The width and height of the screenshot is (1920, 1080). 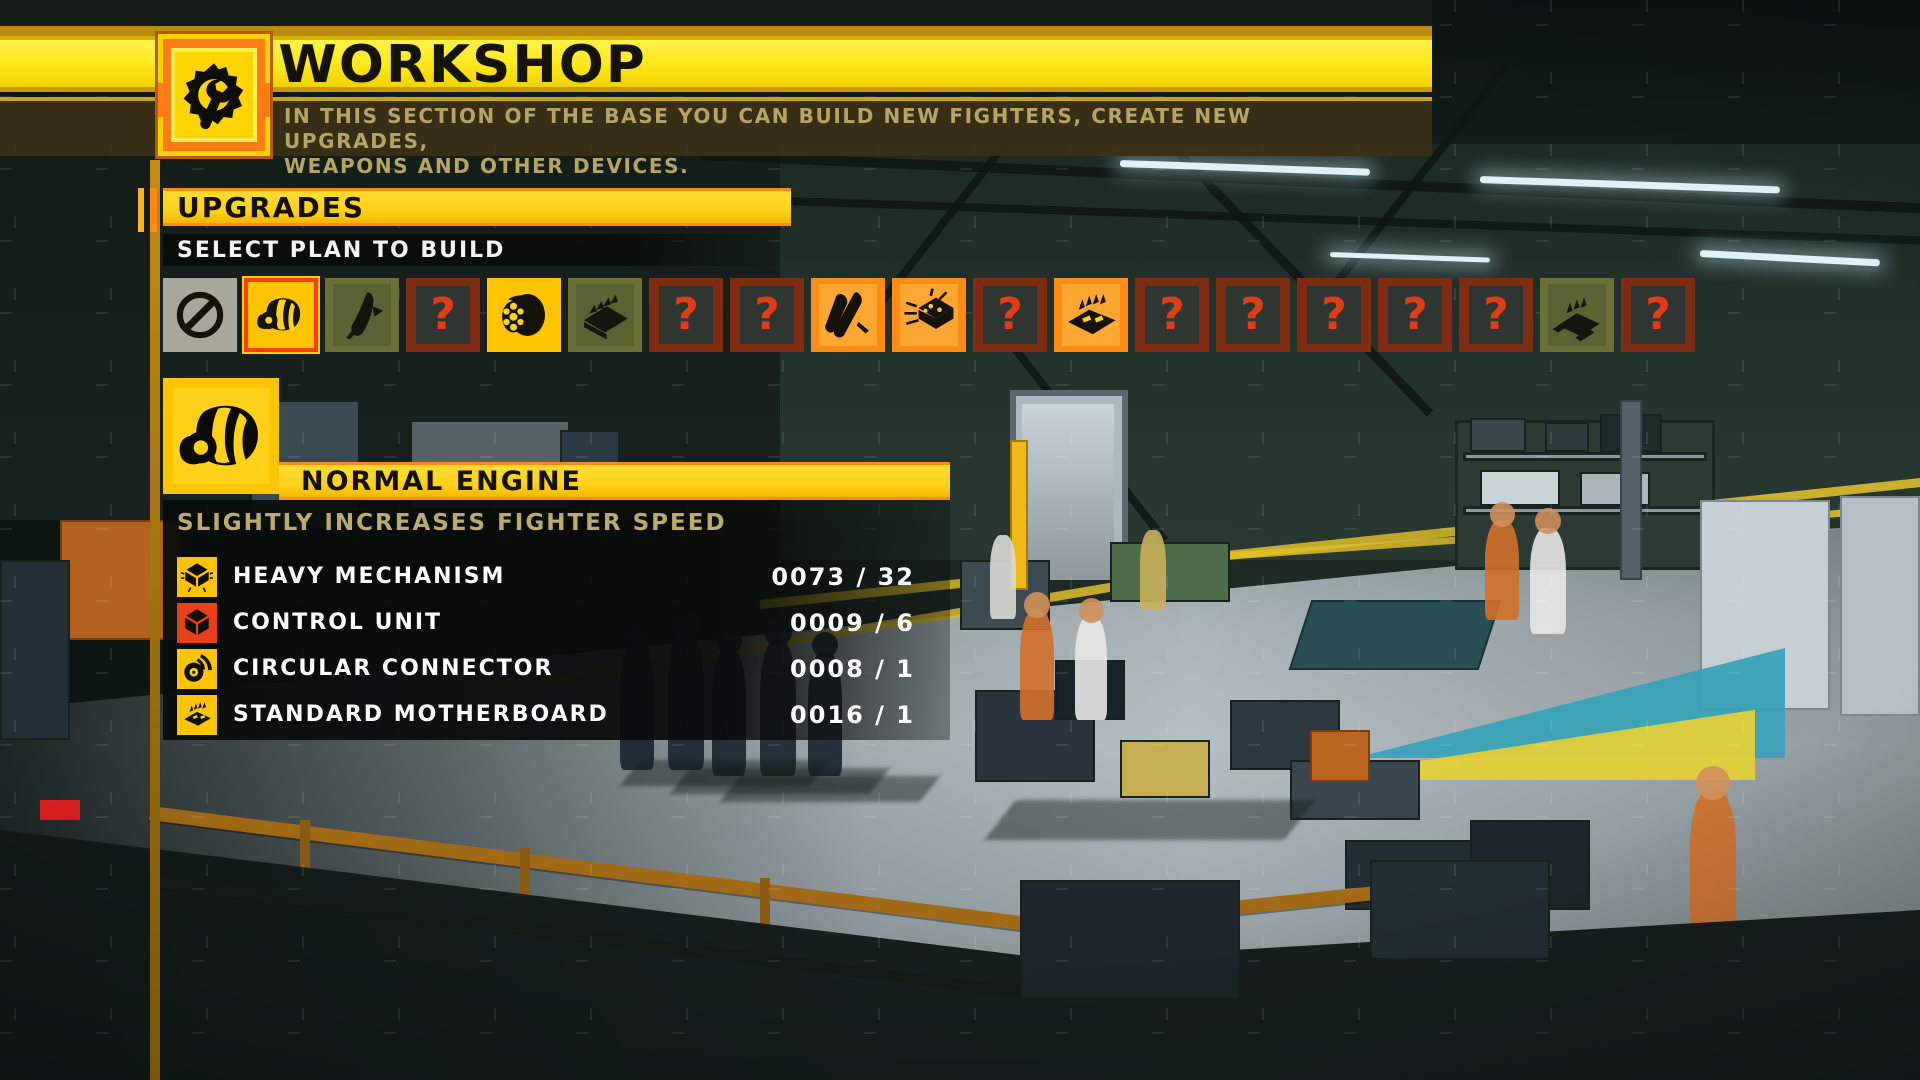 What do you see at coordinates (557, 622) in the screenshot?
I see `material-row: CONTROL UNIT 0009 / 6` at bounding box center [557, 622].